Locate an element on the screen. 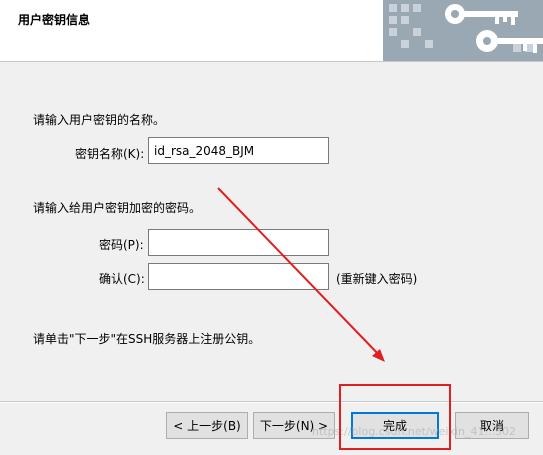 Image resolution: width=543 pixels, height=455 pixels. annotation-highlight-box is located at coordinates (395, 417).